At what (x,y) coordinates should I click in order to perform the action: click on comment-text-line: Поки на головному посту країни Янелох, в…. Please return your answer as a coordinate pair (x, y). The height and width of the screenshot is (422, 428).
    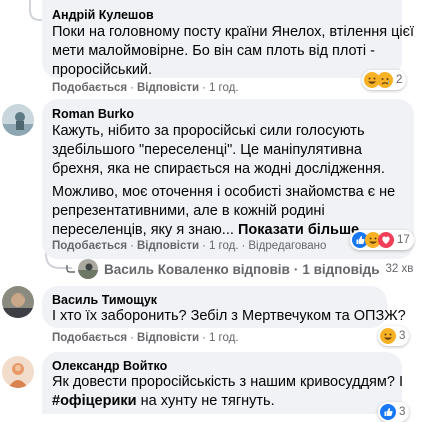
    Looking at the image, I should click on (233, 32).